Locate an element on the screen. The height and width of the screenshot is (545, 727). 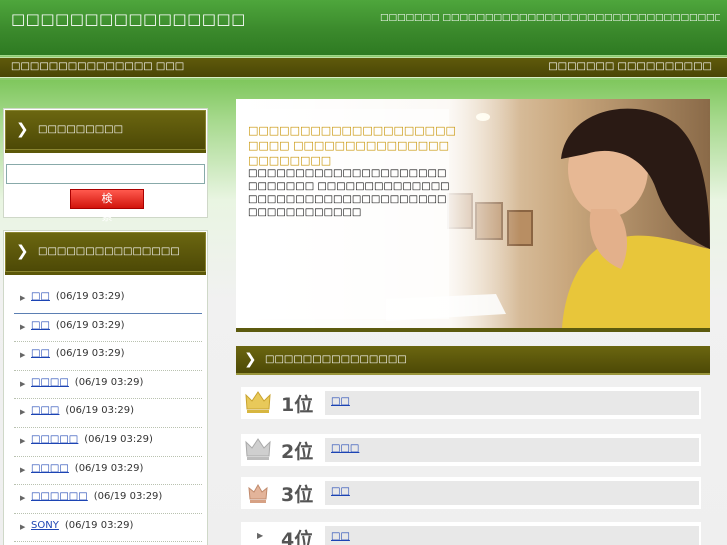
search-button: 検 索 is located at coordinates (107, 206).